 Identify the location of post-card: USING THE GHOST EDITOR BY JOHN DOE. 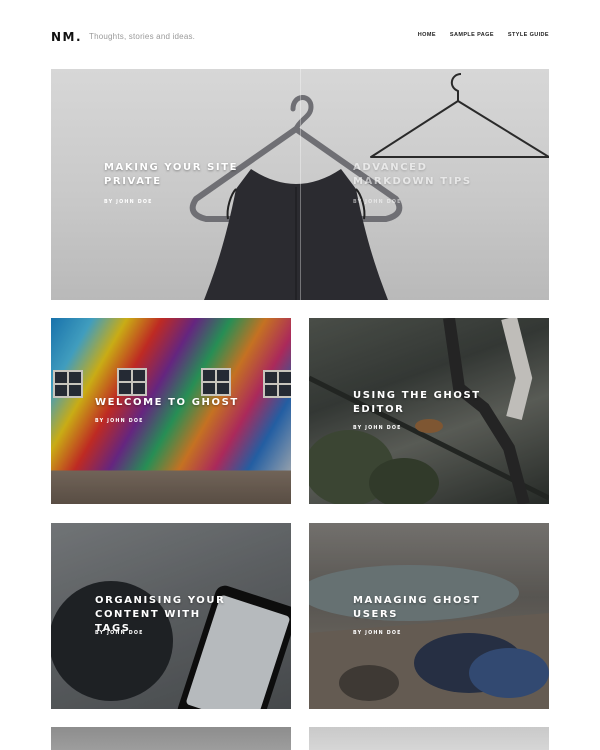
(429, 411).